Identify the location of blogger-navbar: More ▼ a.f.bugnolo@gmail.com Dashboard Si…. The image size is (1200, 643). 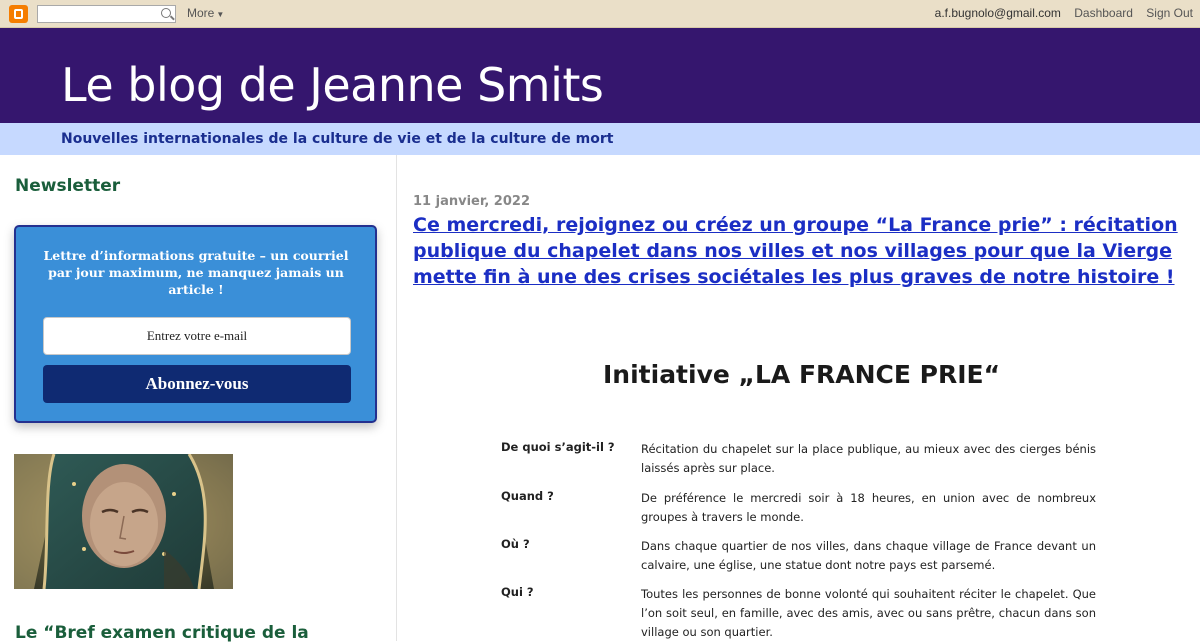
(600, 14).